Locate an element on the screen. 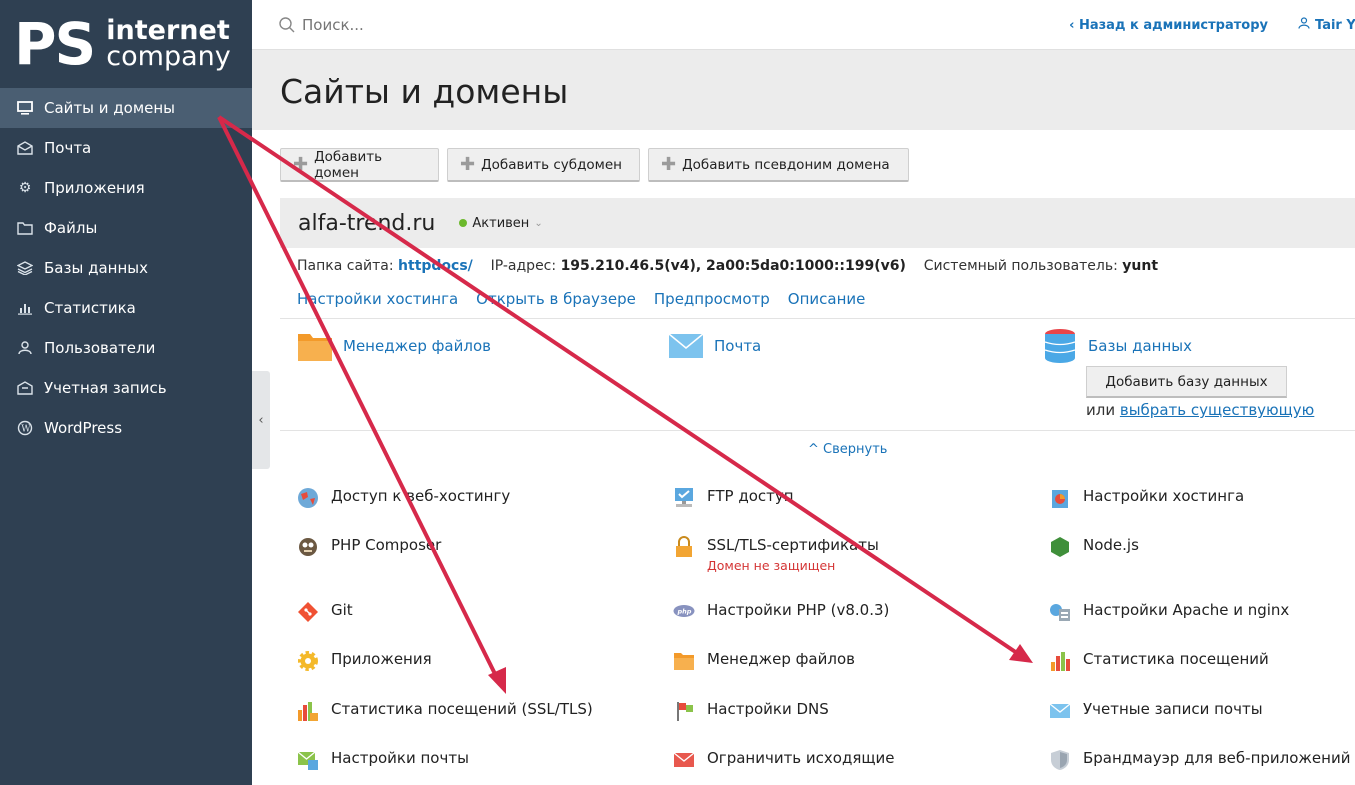 This screenshot has height=785, width=1355. tool-hosting-settings: Настройки хостинга is located at coordinates (1146, 498).